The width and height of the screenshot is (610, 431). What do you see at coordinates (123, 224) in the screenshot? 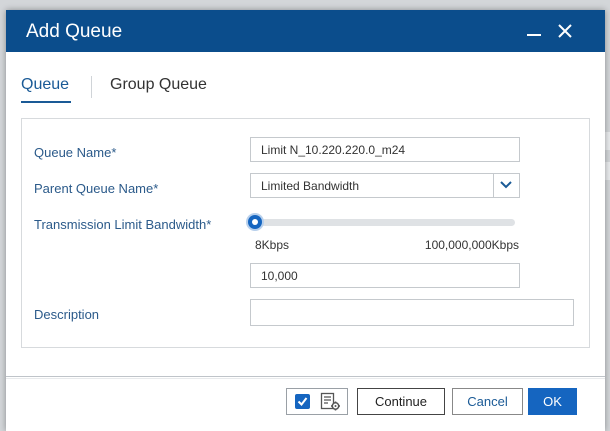
I see `bandwidth-label: Transmission Limit Bandwidth*` at bounding box center [123, 224].